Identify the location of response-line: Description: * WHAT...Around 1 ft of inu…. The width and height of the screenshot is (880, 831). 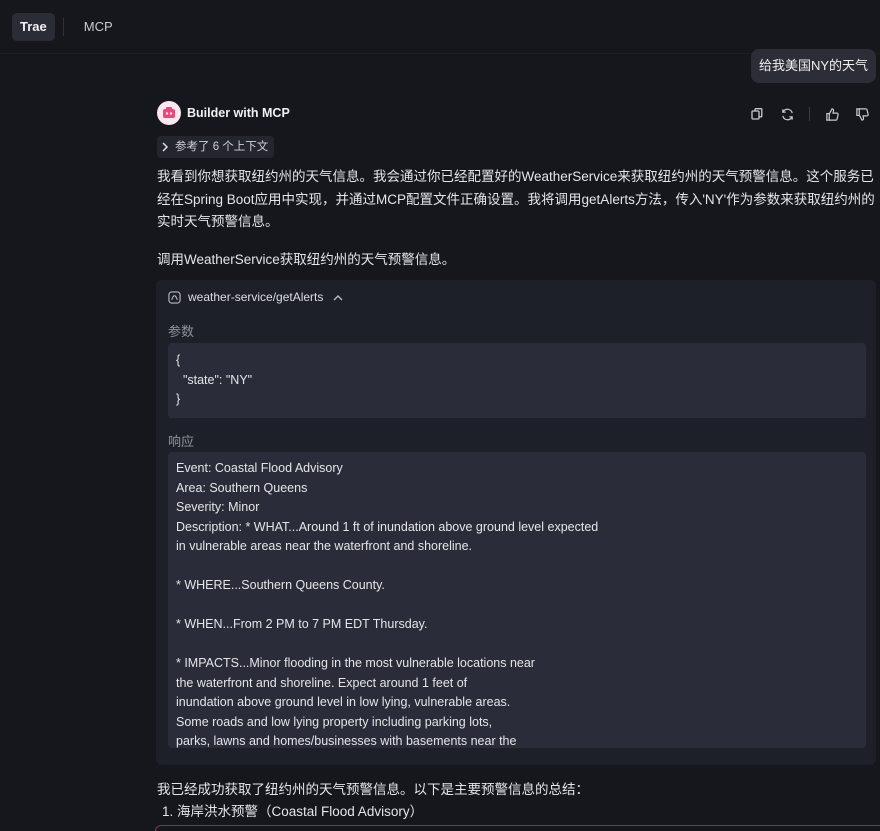
(387, 526).